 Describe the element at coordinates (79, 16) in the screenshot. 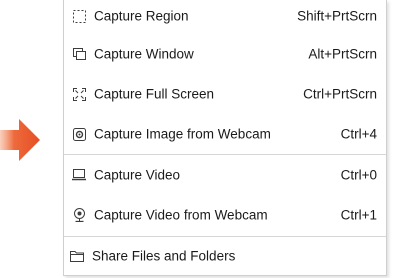

I see `region-select-icon` at that location.